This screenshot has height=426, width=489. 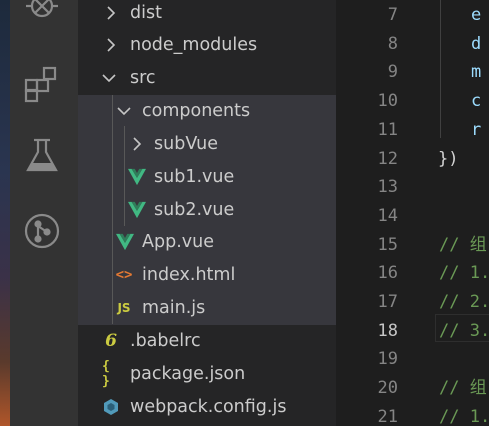 What do you see at coordinates (448, 158) in the screenshot?
I see `code-line: })` at bounding box center [448, 158].